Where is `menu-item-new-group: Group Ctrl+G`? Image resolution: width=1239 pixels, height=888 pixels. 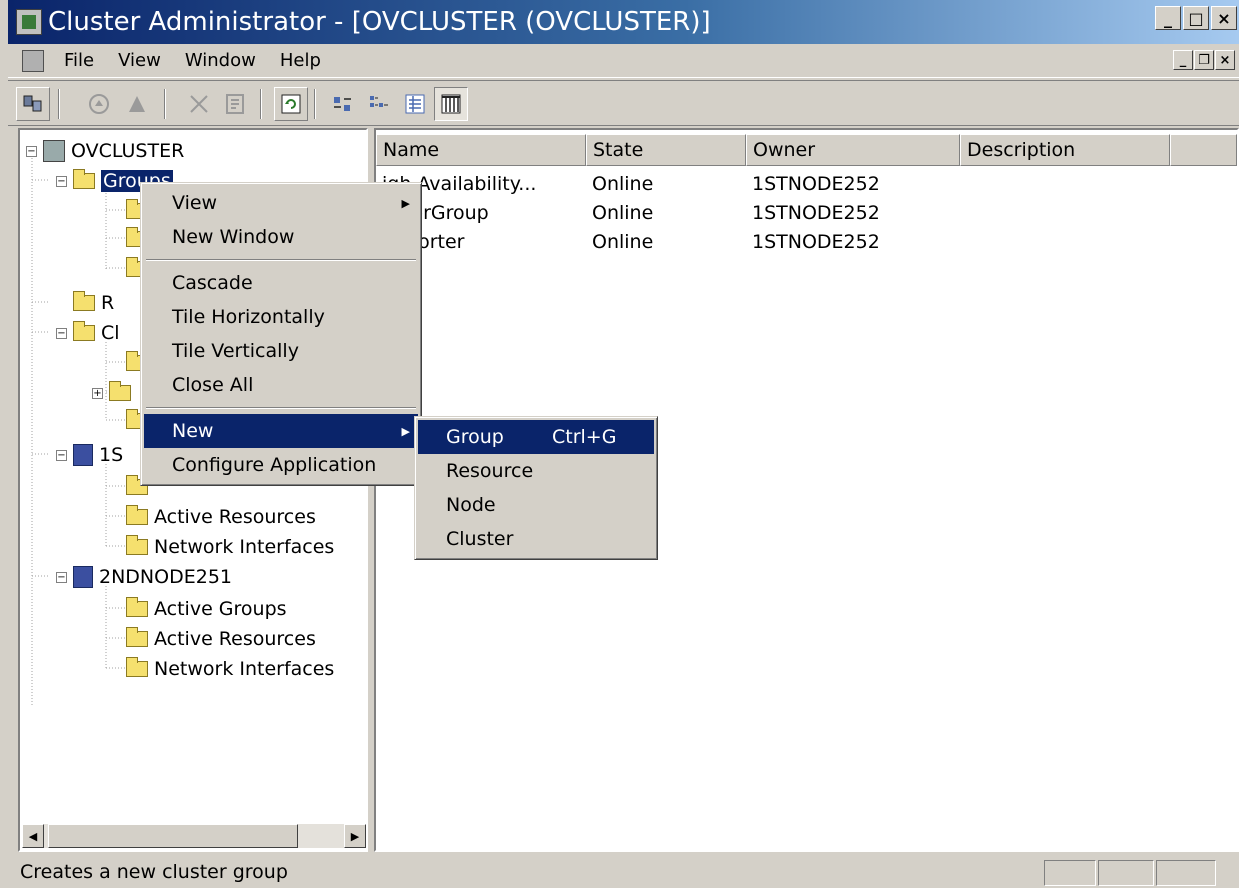
menu-item-new-group: Group Ctrl+G is located at coordinates (536, 437).